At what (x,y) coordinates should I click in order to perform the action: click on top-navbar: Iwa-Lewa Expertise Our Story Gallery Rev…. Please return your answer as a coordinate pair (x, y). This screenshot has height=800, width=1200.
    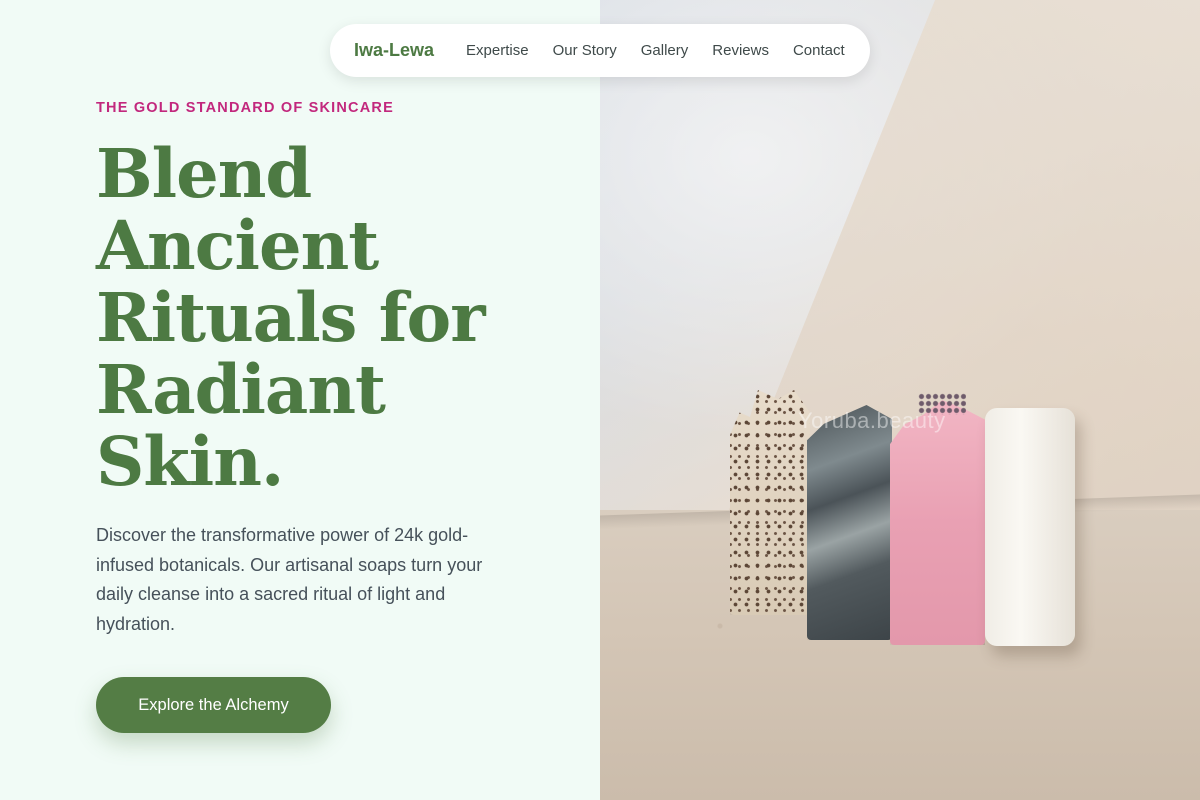
    Looking at the image, I should click on (600, 50).